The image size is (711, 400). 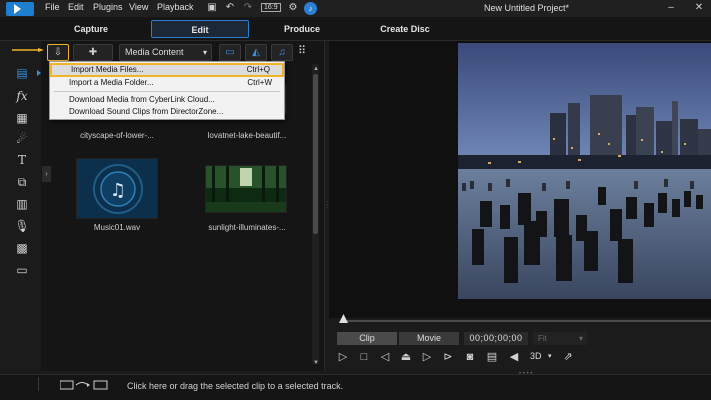 I want to click on undock-preview-icon: ⇗, so click(x=568, y=357).